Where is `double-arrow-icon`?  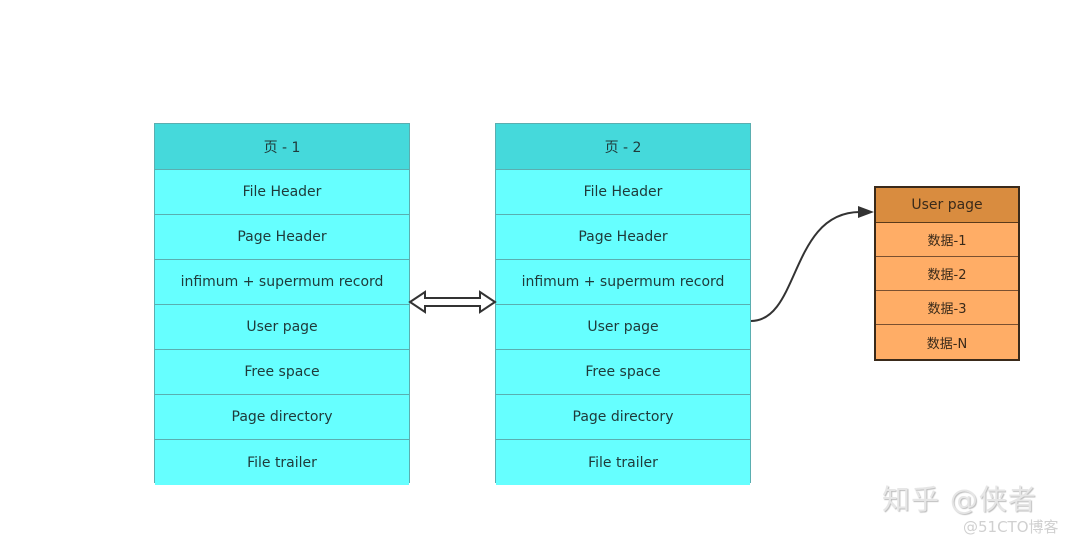
double-arrow-icon is located at coordinates (452, 302).